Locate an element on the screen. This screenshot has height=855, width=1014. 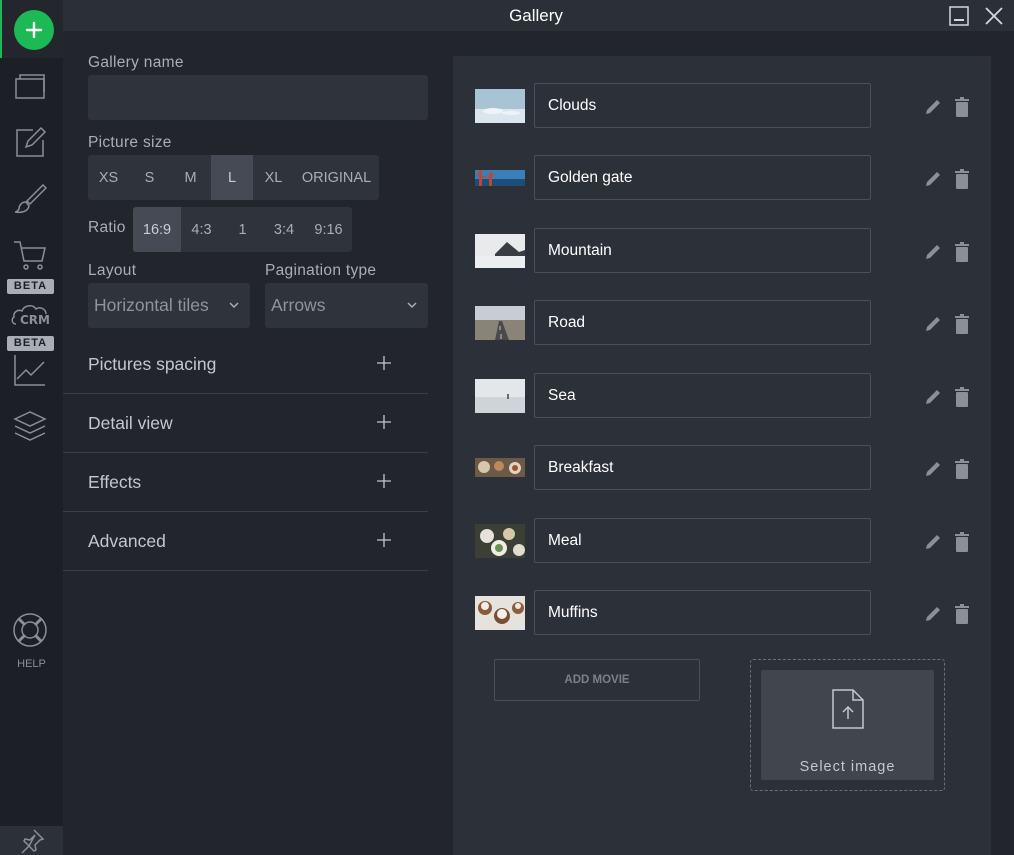
edit-icon is located at coordinates (30, 142).